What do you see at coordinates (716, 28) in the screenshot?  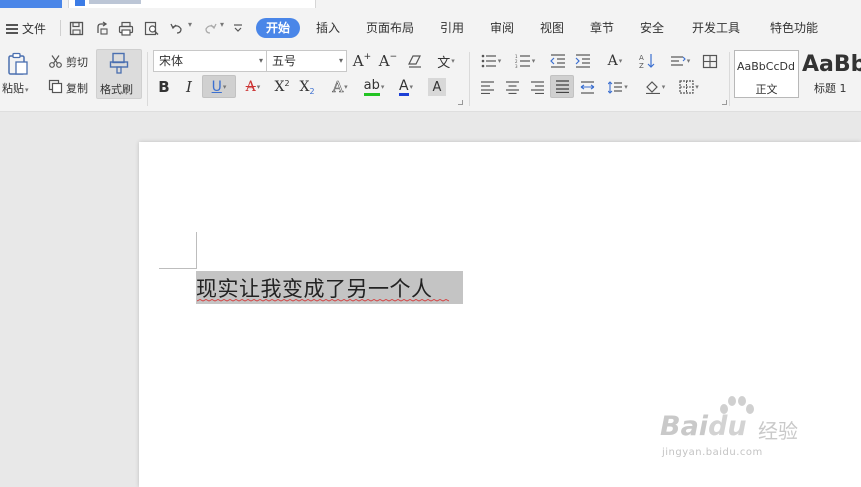 I see `tab-developer: 开发工具` at bounding box center [716, 28].